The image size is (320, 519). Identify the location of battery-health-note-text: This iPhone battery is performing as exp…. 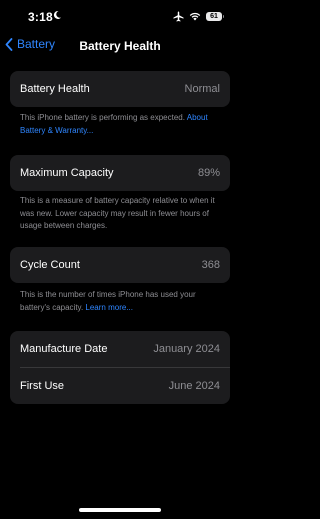
(103, 117).